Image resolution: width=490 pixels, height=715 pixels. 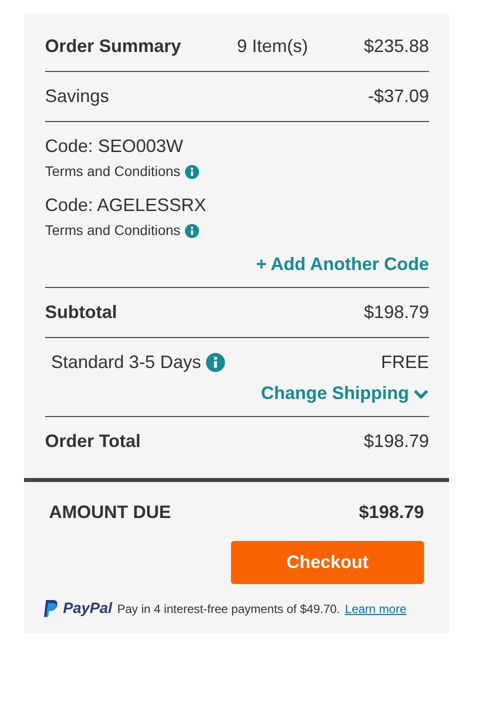 I want to click on order-total-amount: $198.79, so click(x=396, y=441).